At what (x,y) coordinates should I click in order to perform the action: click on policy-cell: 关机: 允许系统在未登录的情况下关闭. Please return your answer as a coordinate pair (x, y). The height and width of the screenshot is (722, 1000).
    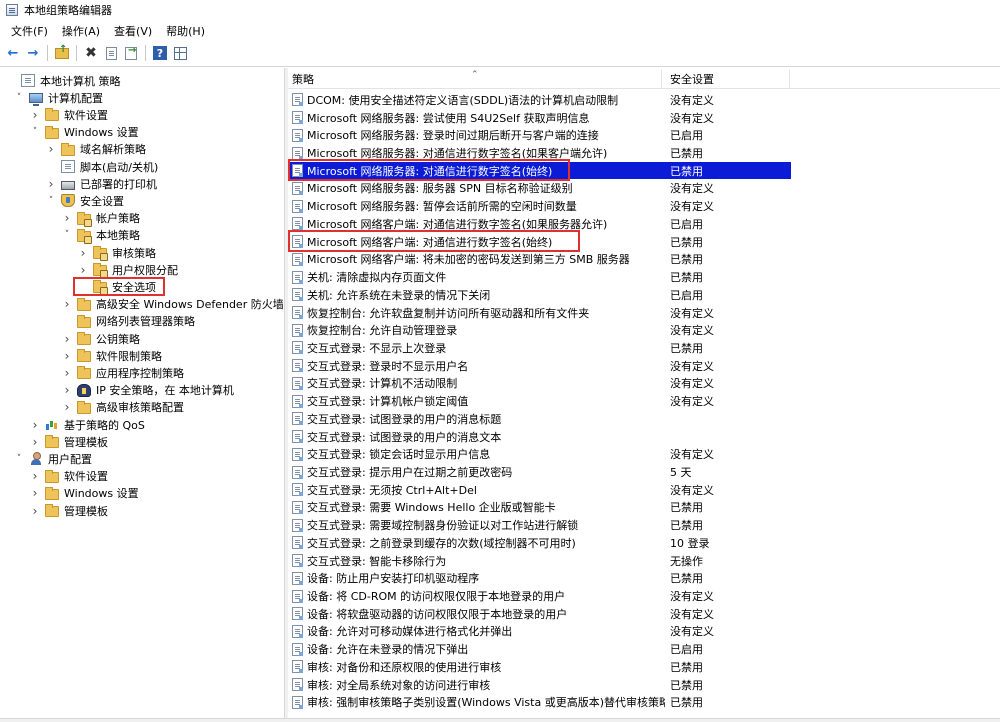
    Looking at the image, I should click on (476, 294).